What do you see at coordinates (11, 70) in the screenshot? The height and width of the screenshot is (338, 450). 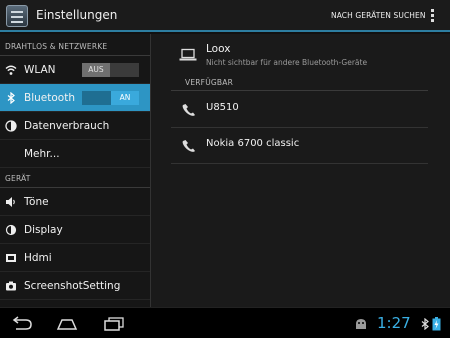 I see `wifi-icon` at bounding box center [11, 70].